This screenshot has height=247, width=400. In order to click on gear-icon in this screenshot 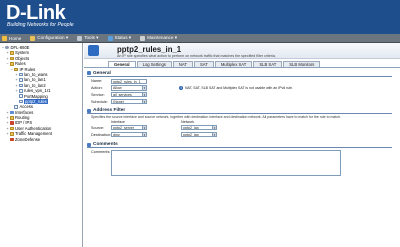, I will do `click(7, 47)`.